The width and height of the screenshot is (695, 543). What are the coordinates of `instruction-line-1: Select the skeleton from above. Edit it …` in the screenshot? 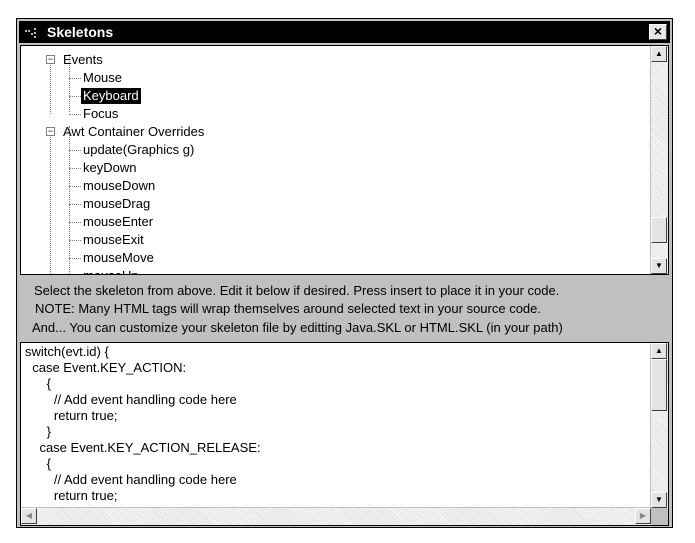 It's located at (297, 290).